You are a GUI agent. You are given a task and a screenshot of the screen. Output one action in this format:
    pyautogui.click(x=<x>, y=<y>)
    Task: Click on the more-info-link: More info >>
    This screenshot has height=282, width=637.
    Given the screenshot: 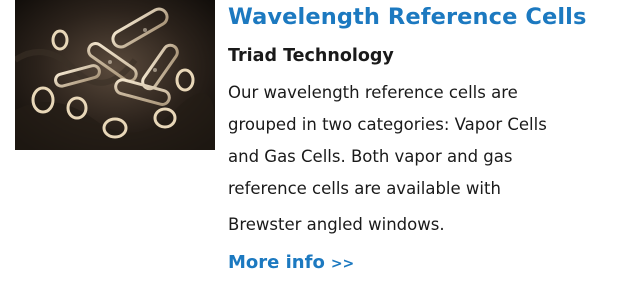 What is the action you would take?
    pyautogui.click(x=291, y=262)
    